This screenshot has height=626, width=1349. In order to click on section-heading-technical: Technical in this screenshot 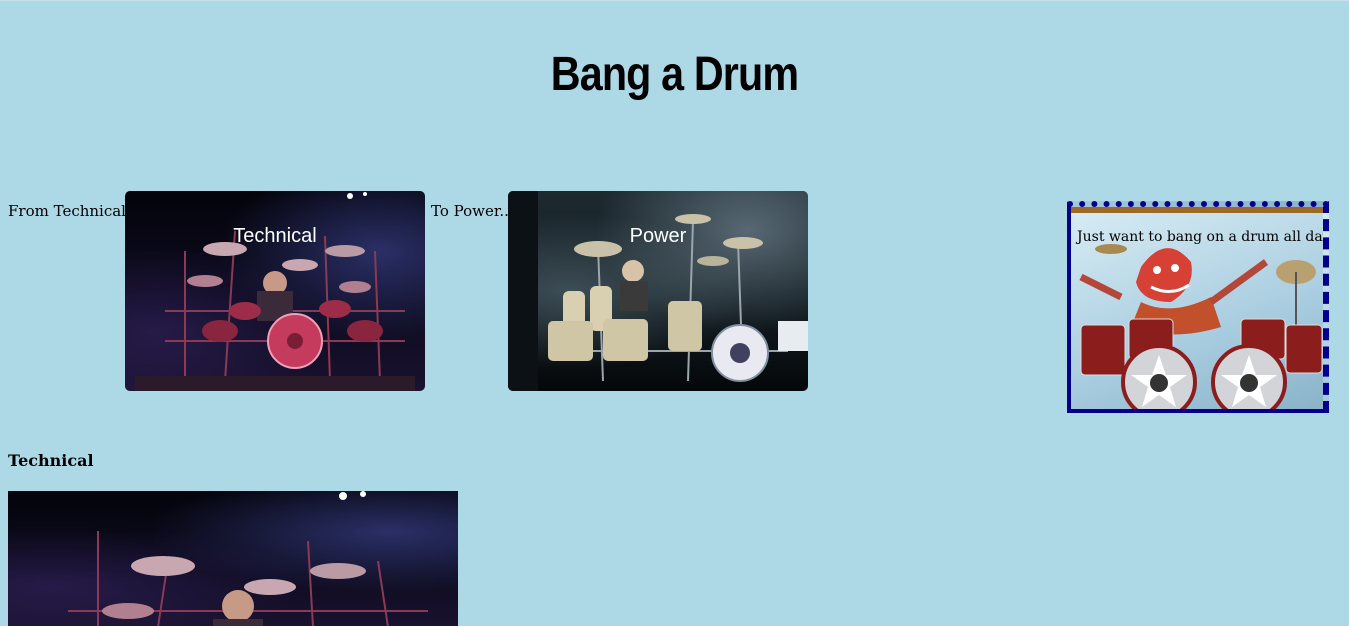, I will do `click(51, 460)`.